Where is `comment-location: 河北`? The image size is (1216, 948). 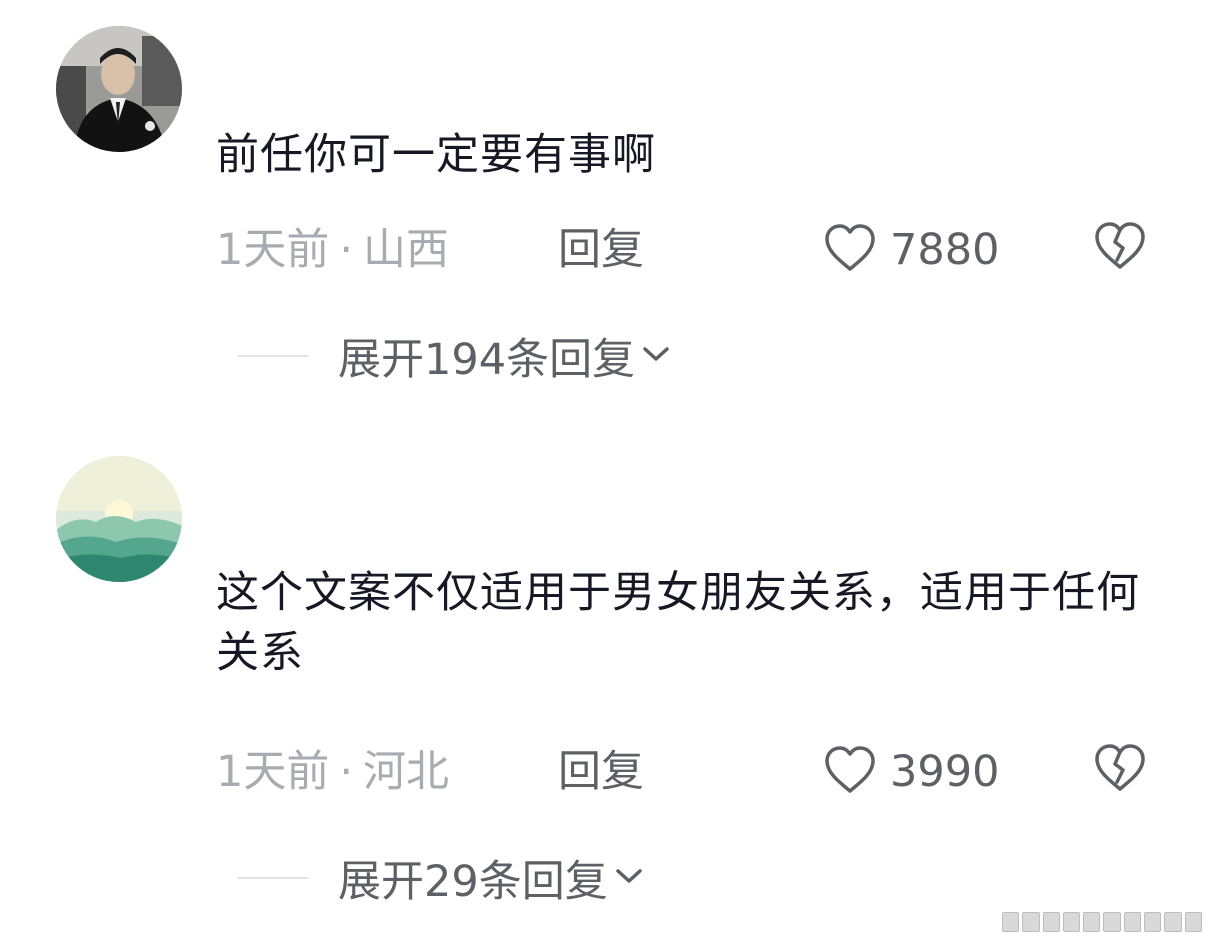
comment-location: 河北 is located at coordinates (406, 772).